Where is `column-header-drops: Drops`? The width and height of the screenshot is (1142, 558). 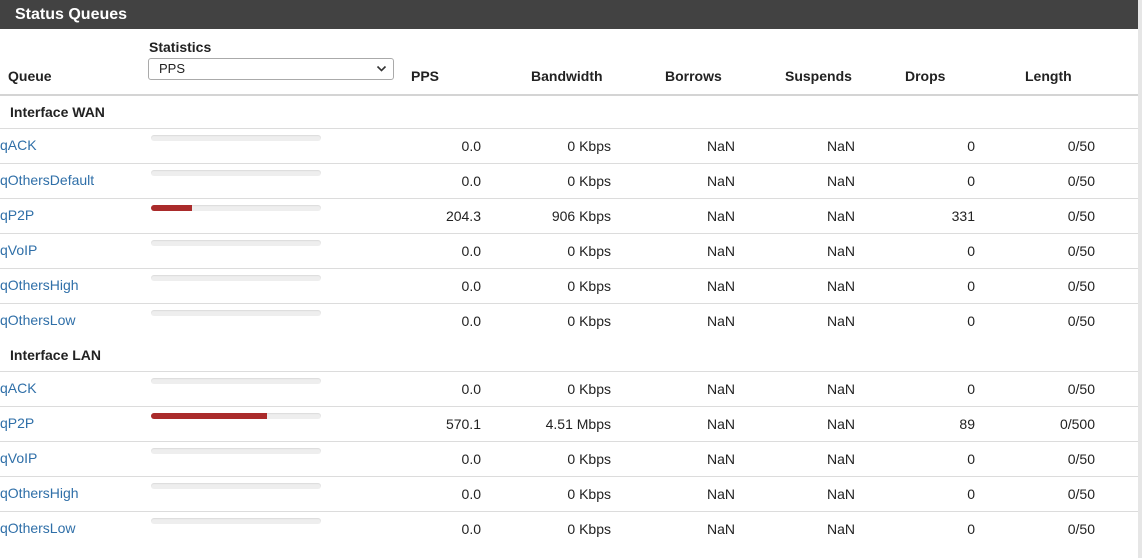 column-header-drops: Drops is located at coordinates (925, 76).